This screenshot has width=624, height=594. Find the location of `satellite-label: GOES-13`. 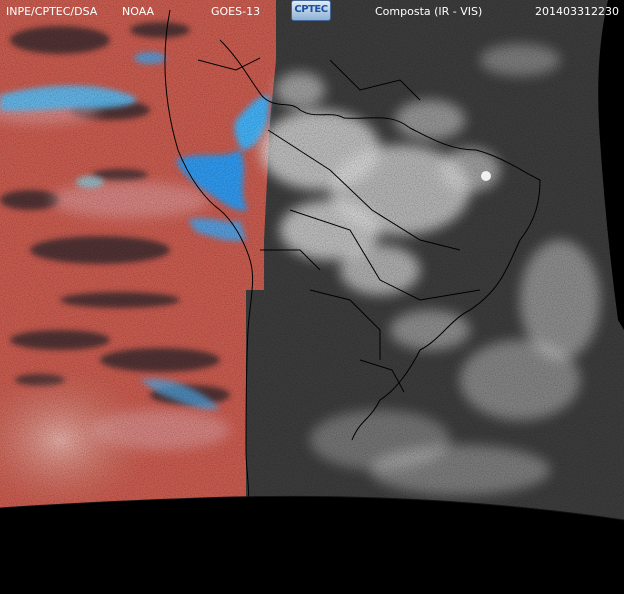

satellite-label: GOES-13 is located at coordinates (236, 11).